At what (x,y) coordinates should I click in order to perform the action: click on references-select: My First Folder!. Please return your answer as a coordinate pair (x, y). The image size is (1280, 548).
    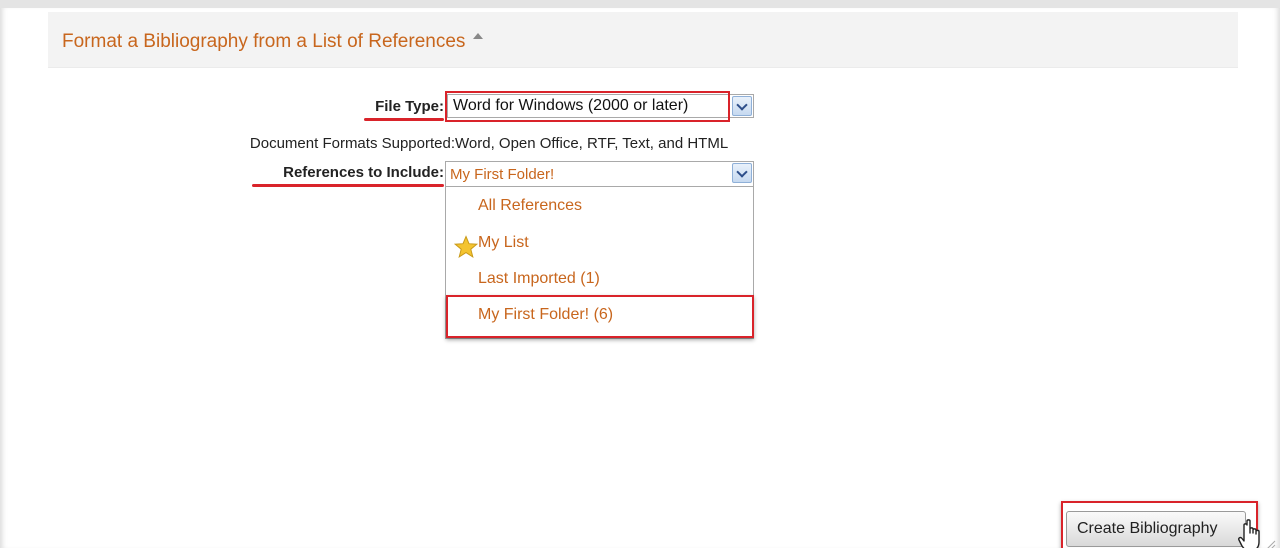
    Looking at the image, I should click on (599, 174).